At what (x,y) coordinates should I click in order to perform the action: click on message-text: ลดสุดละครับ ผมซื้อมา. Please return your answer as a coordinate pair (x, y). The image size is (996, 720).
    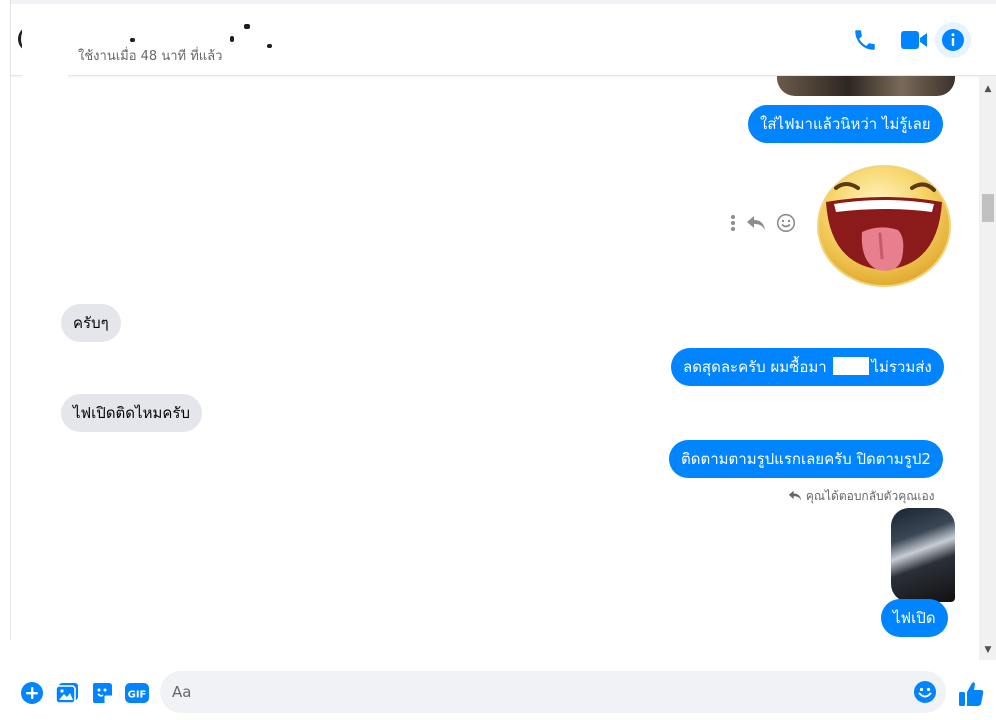
    Looking at the image, I should click on (755, 367).